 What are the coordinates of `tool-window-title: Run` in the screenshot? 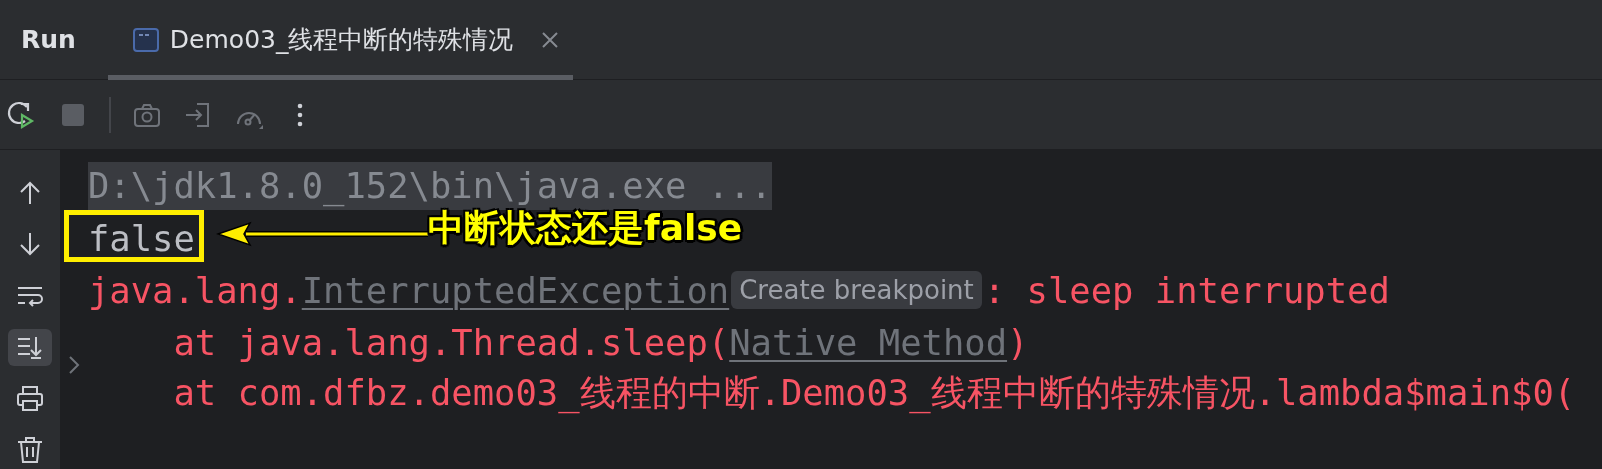 It's located at (48, 39).